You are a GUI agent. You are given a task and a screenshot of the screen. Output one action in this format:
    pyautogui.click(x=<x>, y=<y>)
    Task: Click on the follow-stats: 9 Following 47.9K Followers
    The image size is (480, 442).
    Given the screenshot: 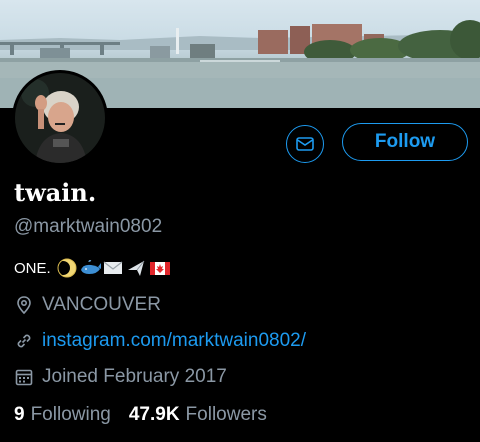 What is the action you would take?
    pyautogui.click(x=149, y=415)
    